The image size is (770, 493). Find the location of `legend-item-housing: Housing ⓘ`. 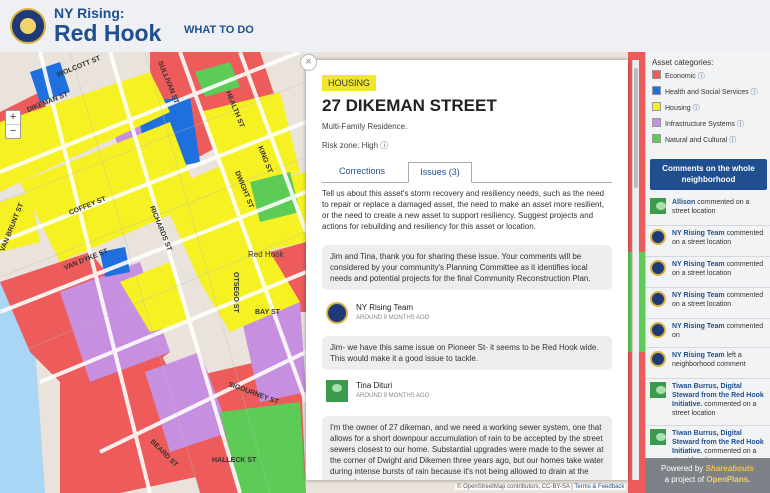

legend-item-housing: Housing ⓘ is located at coordinates (676, 107).